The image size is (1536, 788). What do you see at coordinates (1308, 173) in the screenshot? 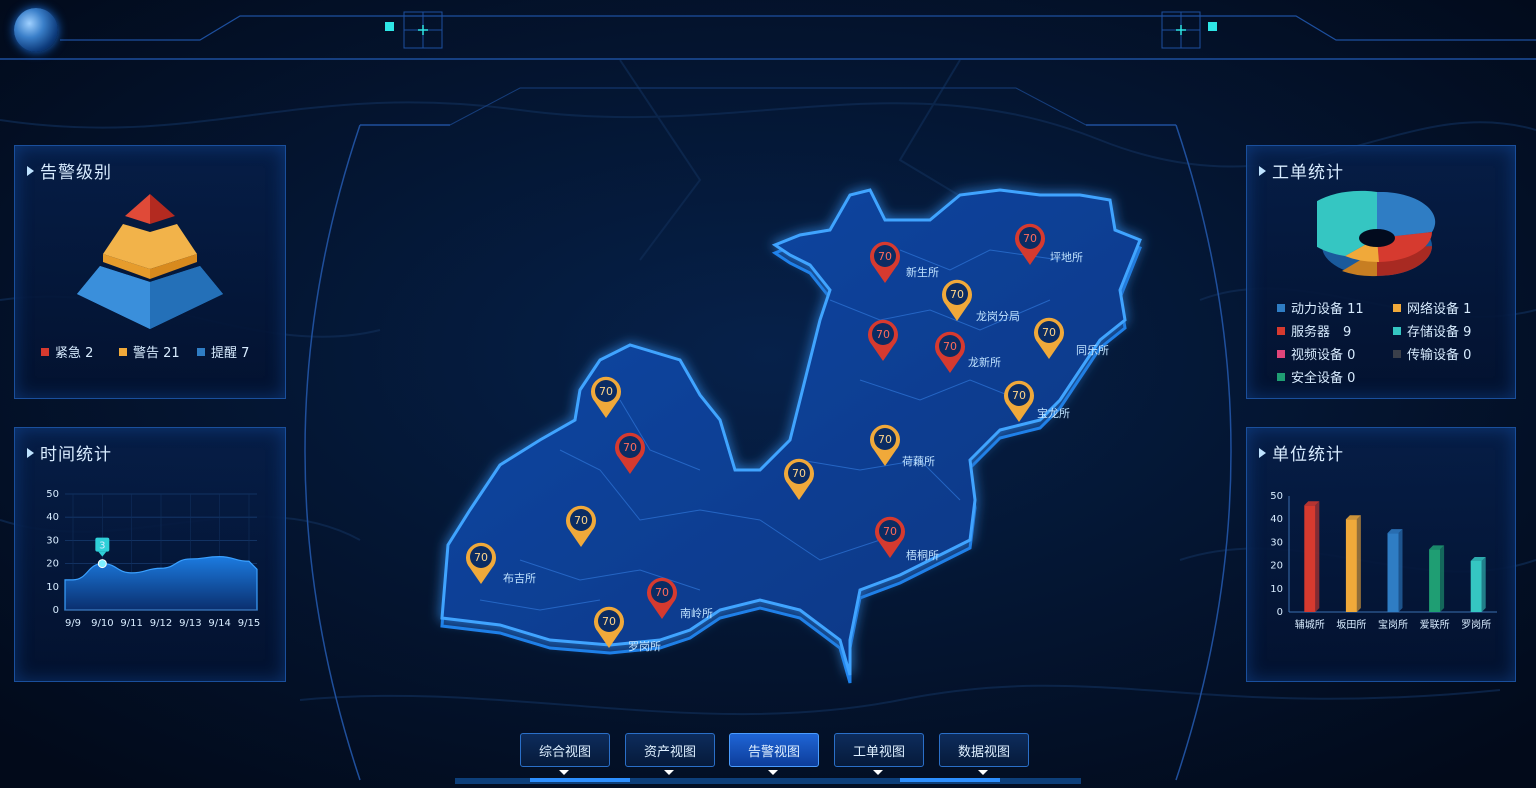
I see `work-order-title-text: 工单统计` at bounding box center [1308, 173].